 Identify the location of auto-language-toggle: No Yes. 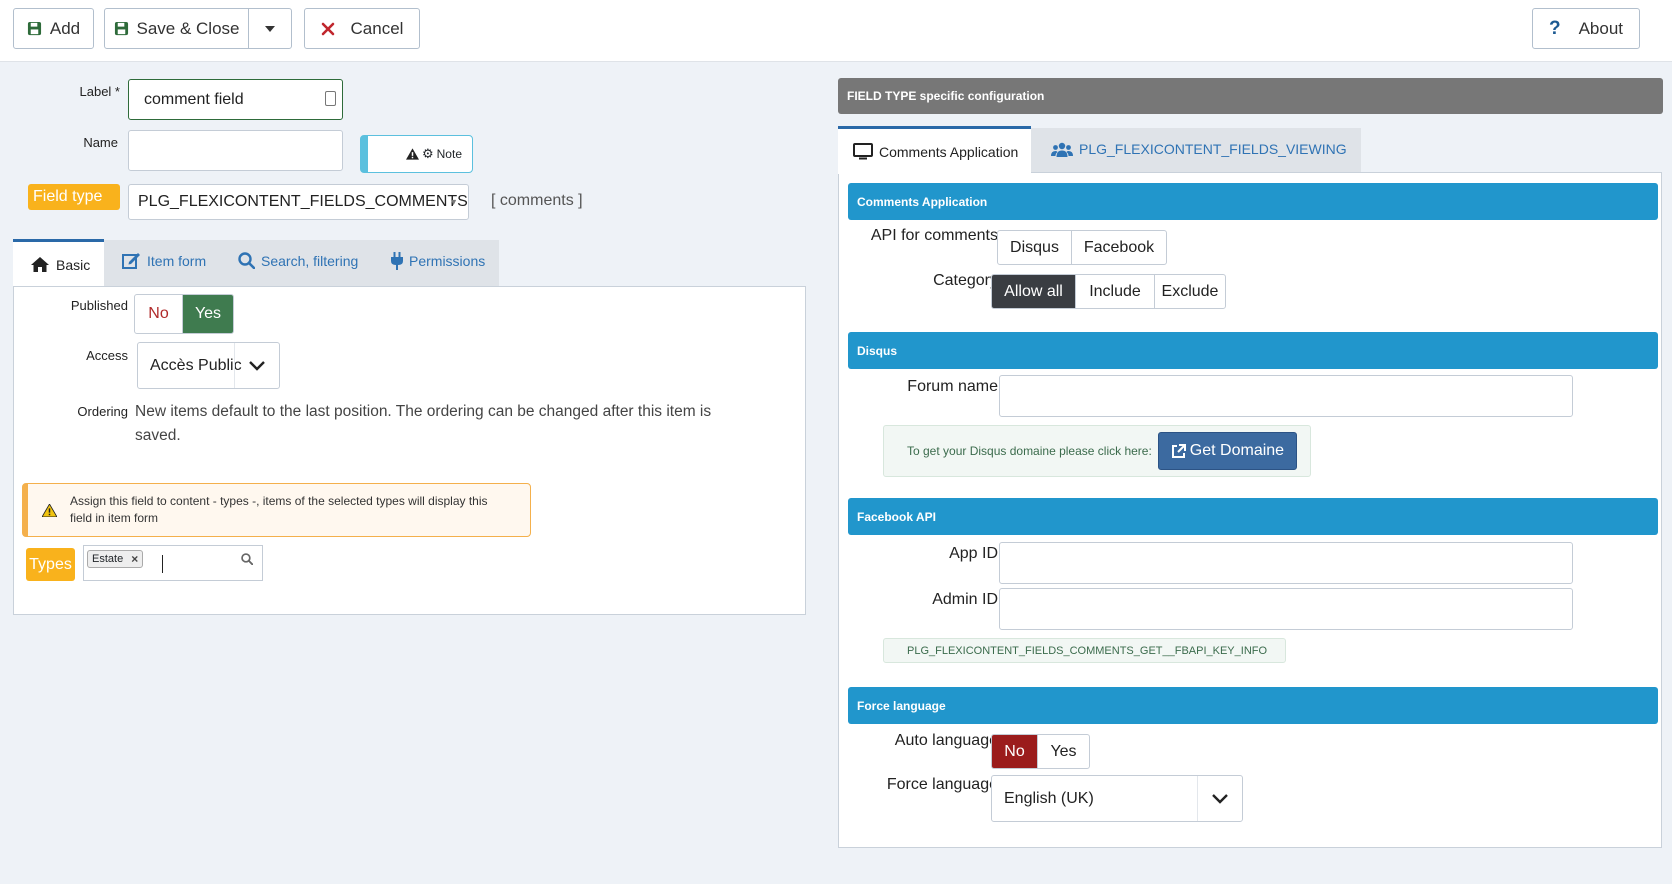
(1040, 751).